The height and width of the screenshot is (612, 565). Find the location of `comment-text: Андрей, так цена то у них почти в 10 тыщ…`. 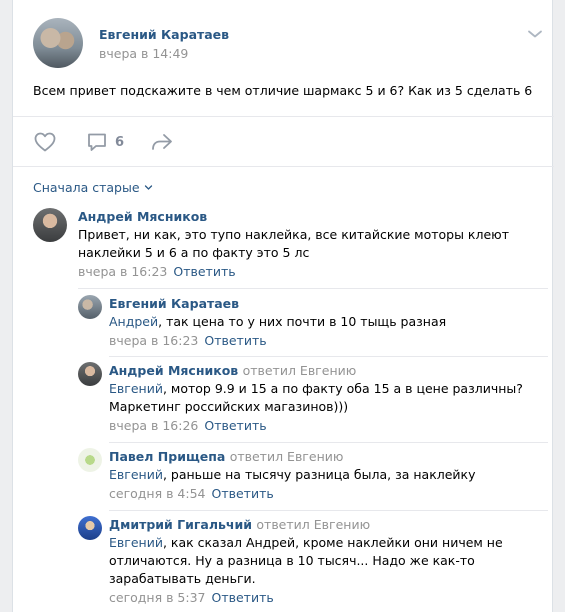

comment-text: Андрей, так цена то у них почти в 10 тыщ… is located at coordinates (278, 321).